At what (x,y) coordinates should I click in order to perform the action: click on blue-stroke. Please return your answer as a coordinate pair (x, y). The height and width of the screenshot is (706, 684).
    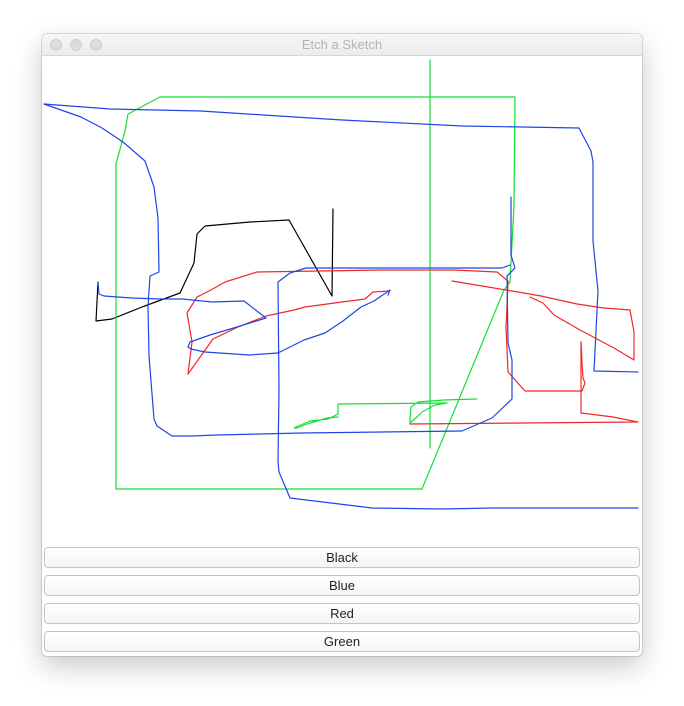
    Looking at the image, I should click on (244, 318).